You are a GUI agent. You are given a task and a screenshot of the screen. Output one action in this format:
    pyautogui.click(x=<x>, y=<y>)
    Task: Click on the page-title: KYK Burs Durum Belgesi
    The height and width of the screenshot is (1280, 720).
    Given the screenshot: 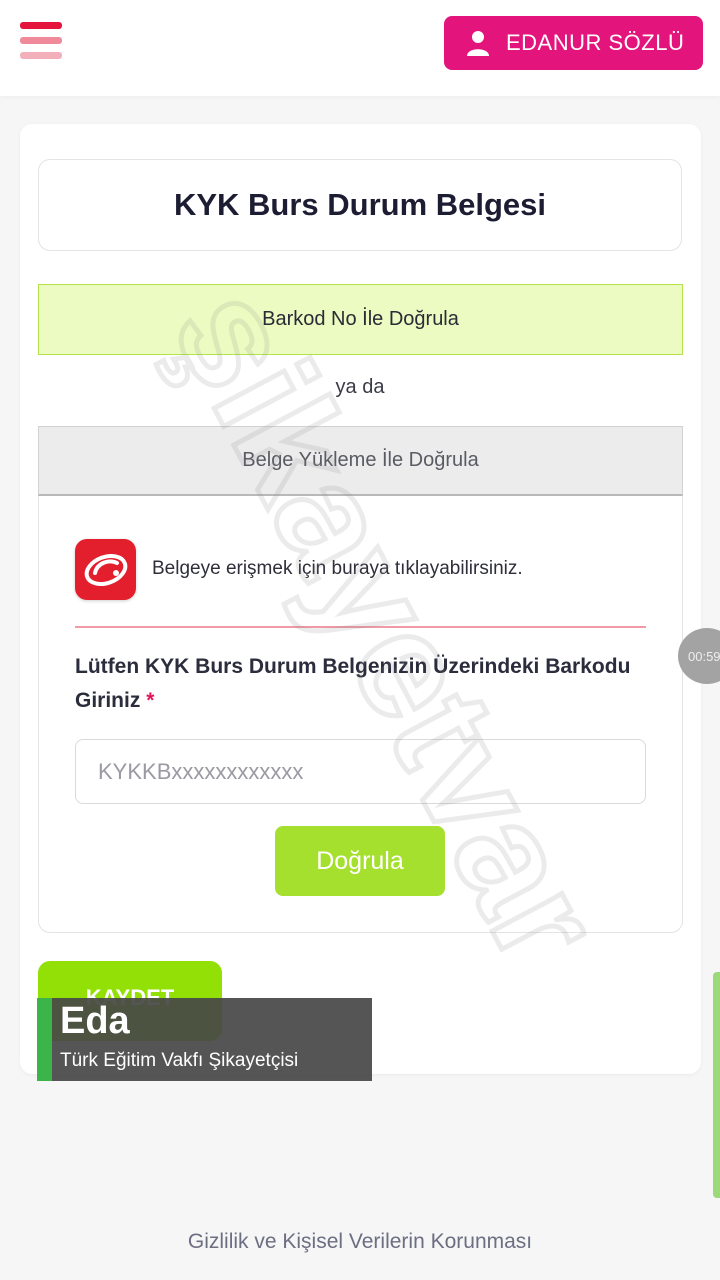 What is the action you would take?
    pyautogui.click(x=360, y=204)
    